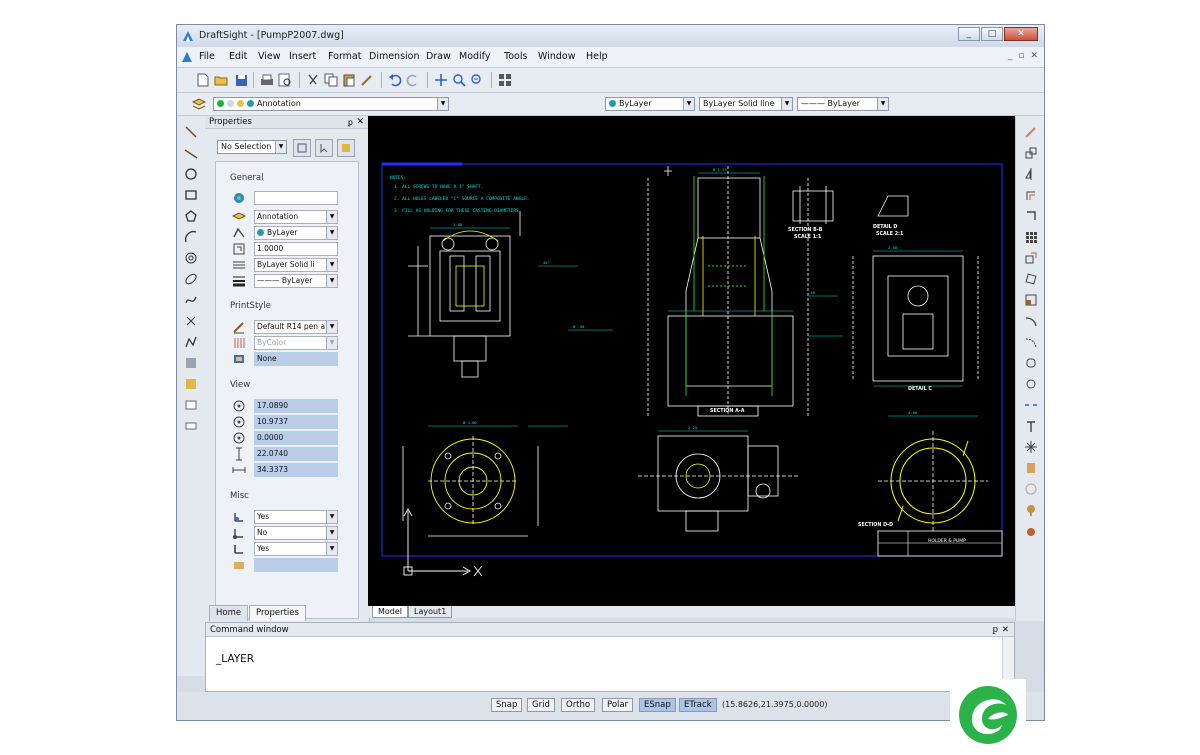 The width and height of the screenshot is (1200, 755). I want to click on minimize-button: _, so click(969, 34).